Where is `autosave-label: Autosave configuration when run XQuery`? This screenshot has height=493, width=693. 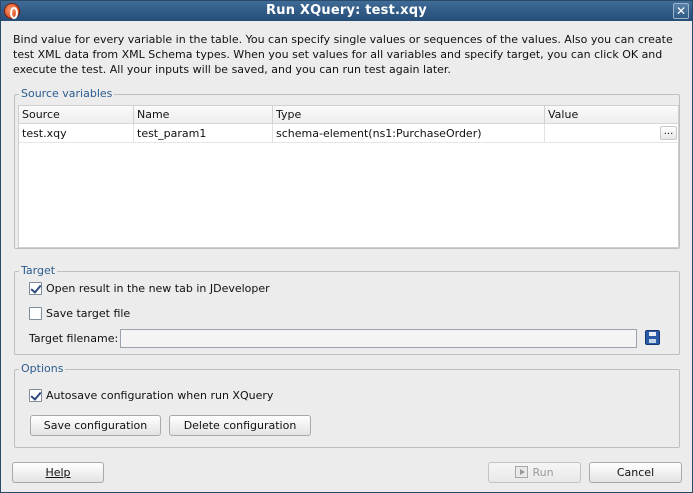 autosave-label: Autosave configuration when run XQuery is located at coordinates (160, 395).